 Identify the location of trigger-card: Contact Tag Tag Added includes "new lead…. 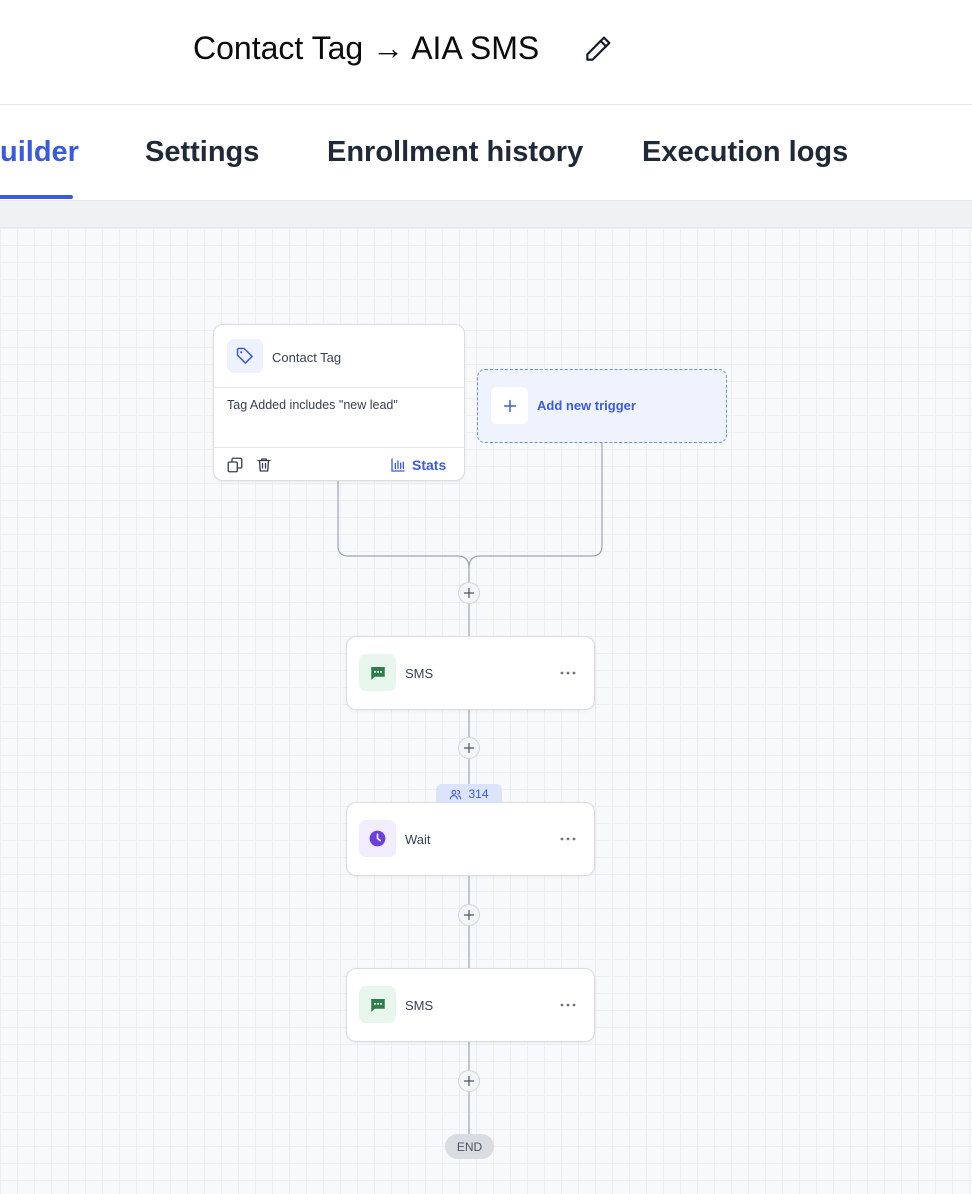
(339, 402).